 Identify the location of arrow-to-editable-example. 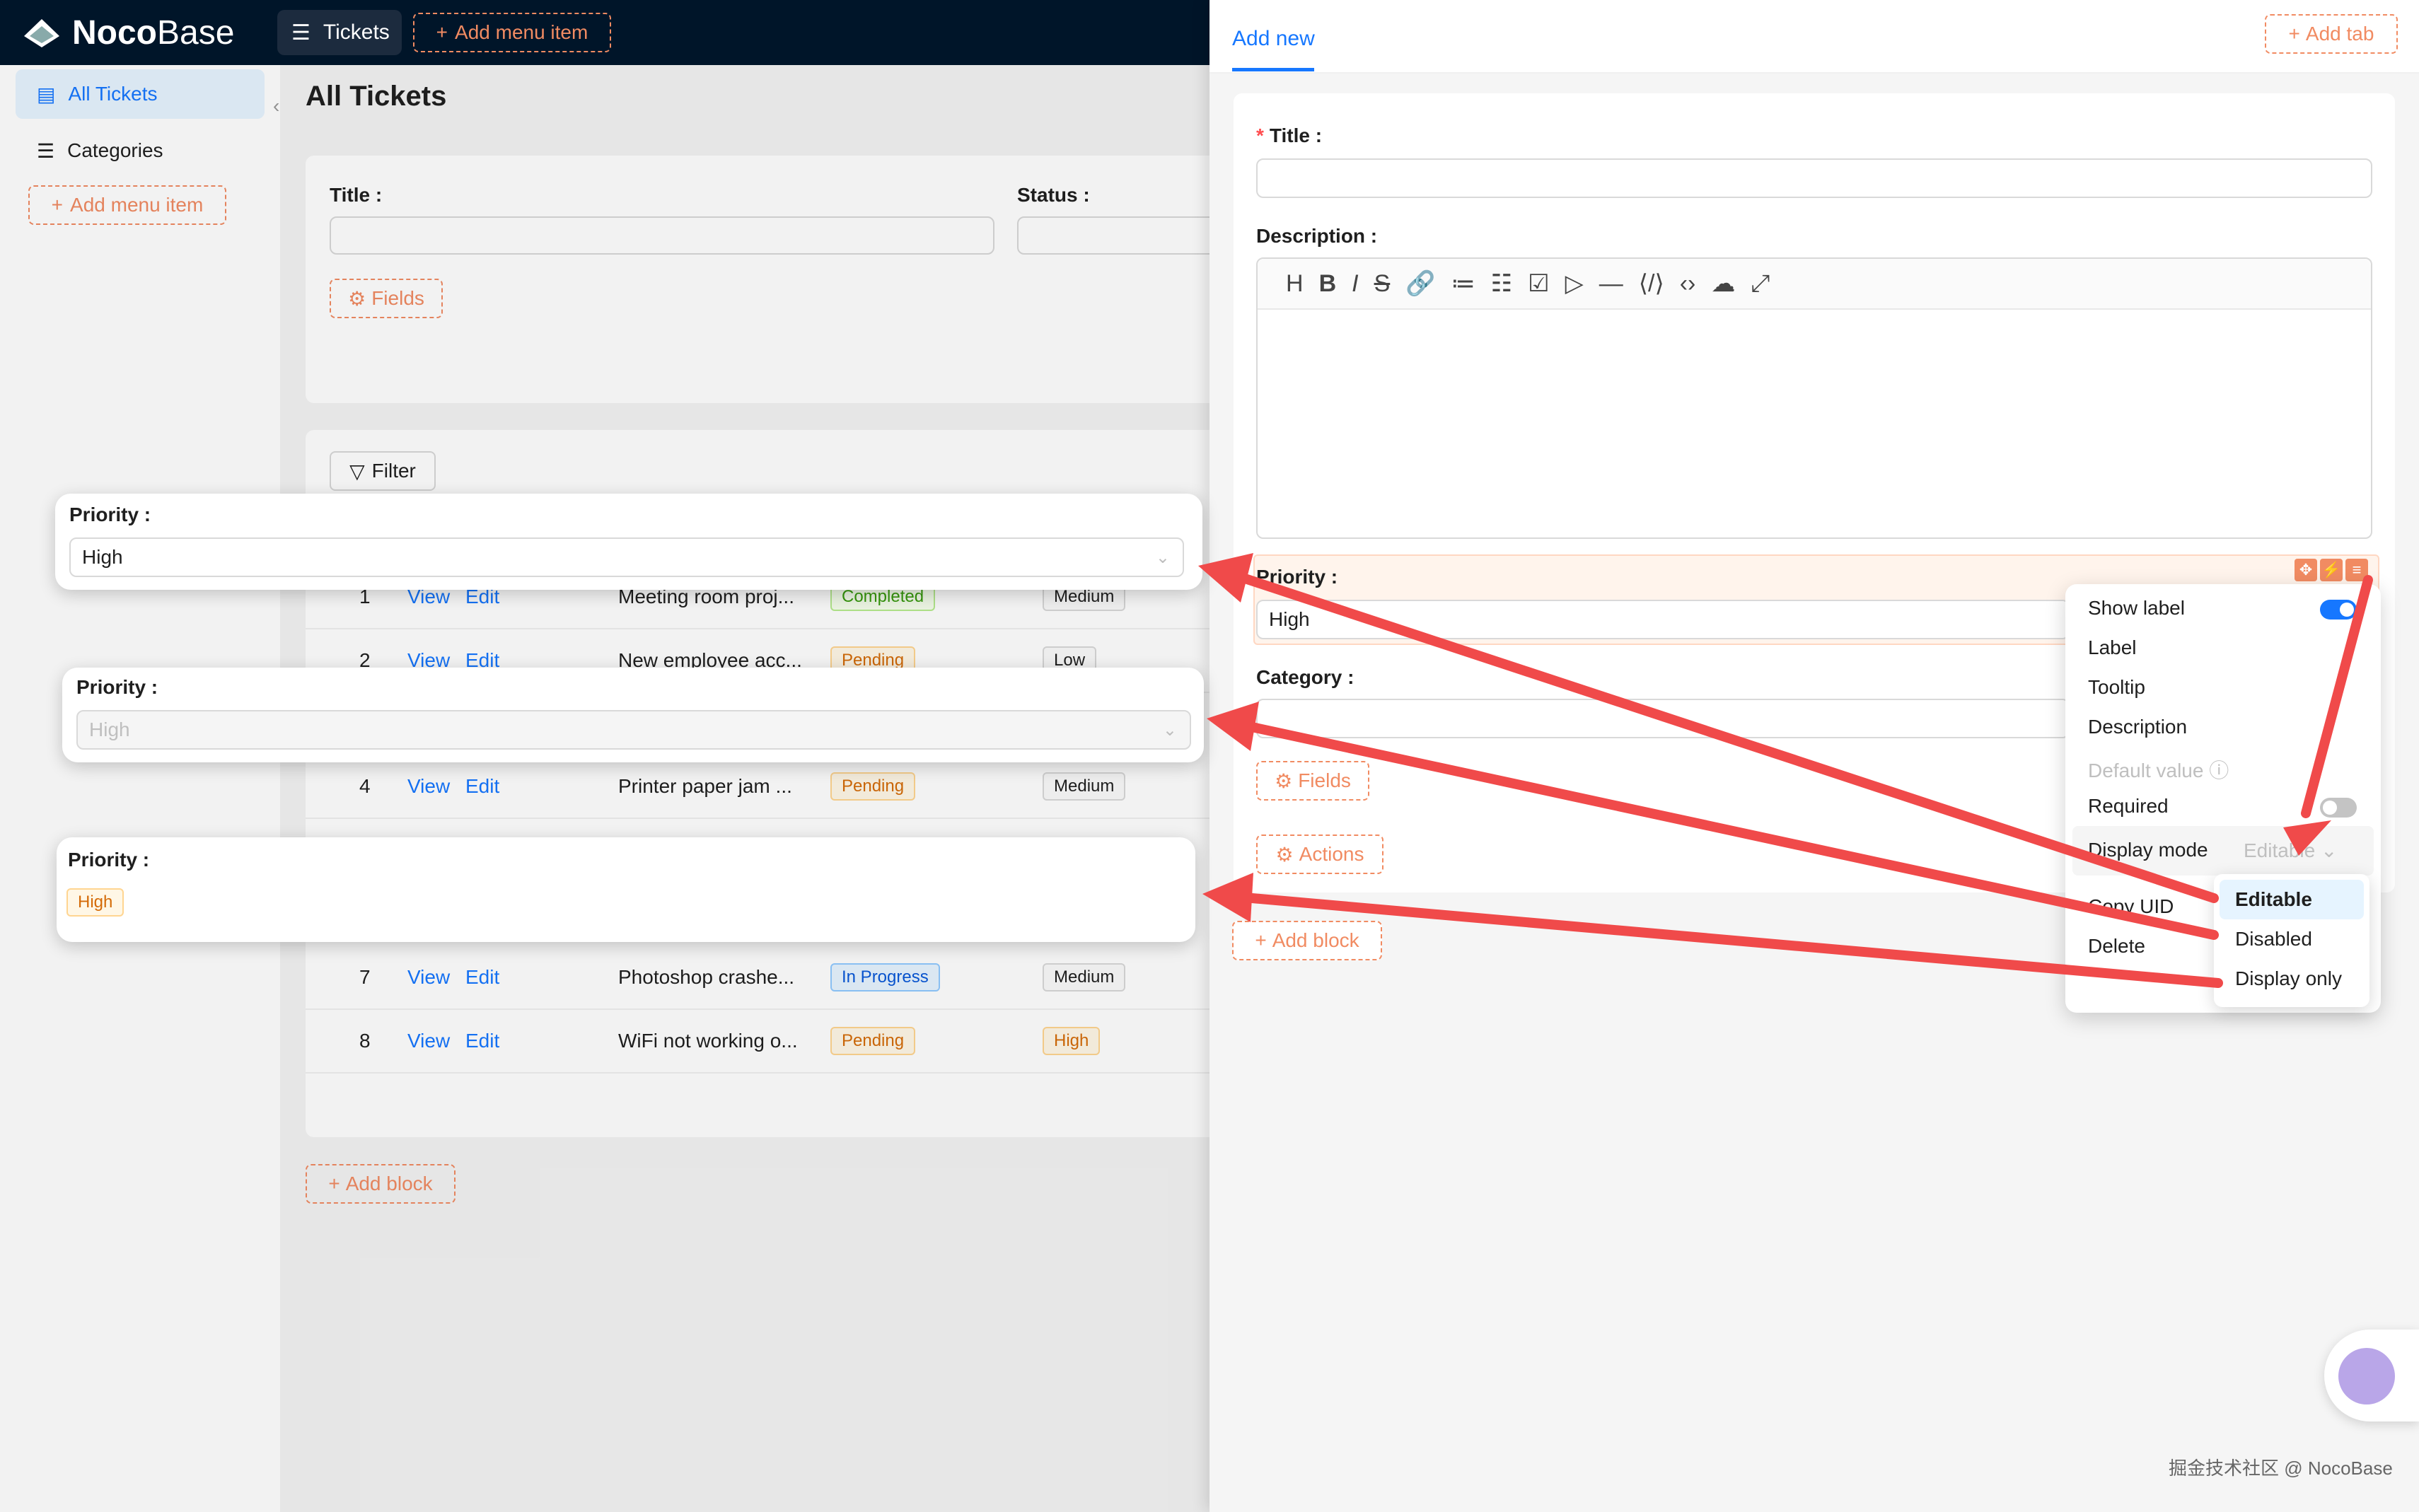
(1730, 738).